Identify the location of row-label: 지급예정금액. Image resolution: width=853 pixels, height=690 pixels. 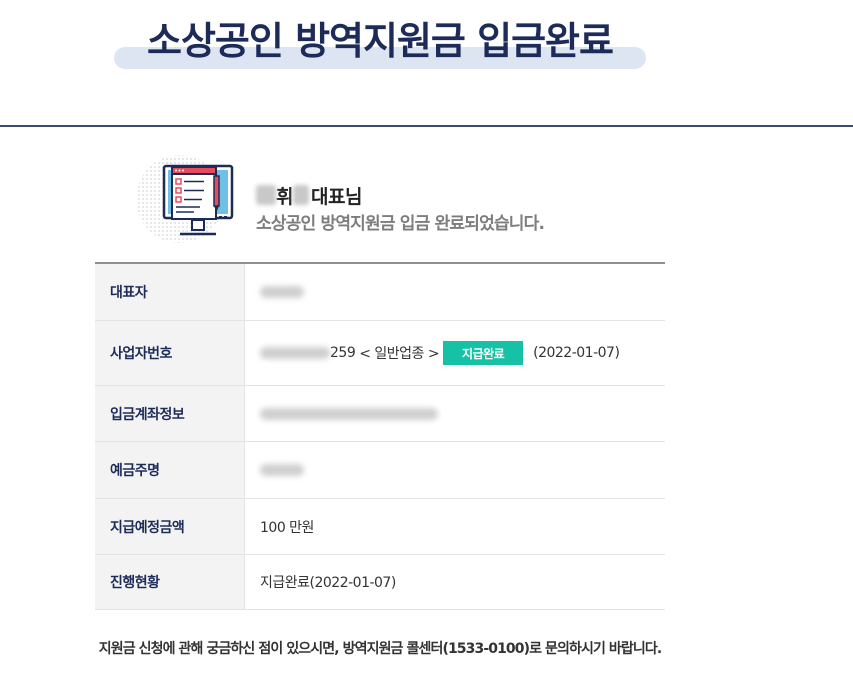
(170, 526).